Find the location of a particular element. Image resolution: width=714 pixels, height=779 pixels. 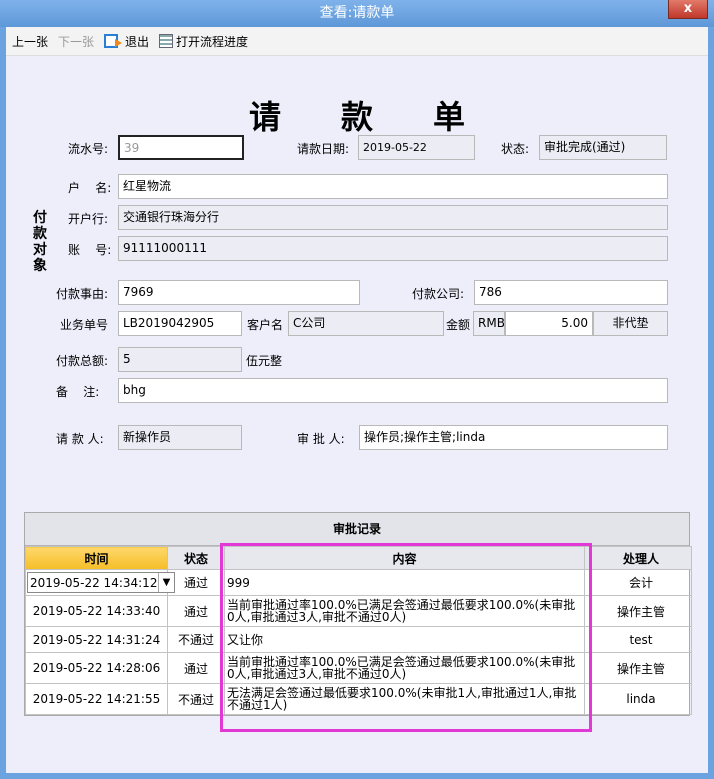

order-field: LB2019042905 is located at coordinates (180, 323).